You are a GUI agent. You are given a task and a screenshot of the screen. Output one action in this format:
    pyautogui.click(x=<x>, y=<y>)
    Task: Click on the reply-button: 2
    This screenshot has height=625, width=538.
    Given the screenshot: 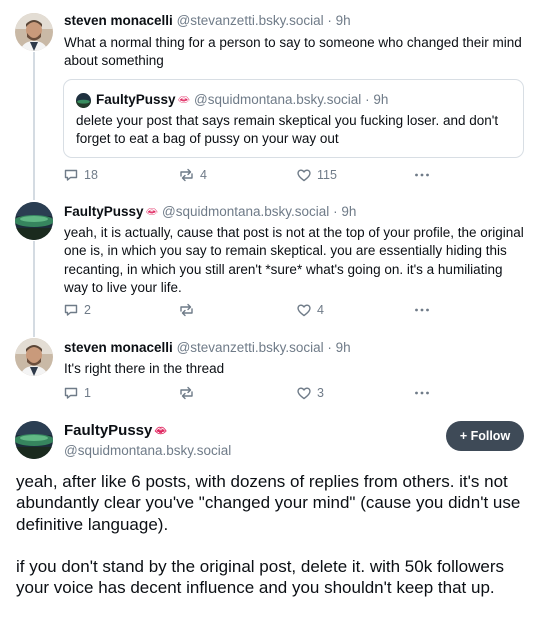 What is the action you would take?
    pyautogui.click(x=77, y=310)
    